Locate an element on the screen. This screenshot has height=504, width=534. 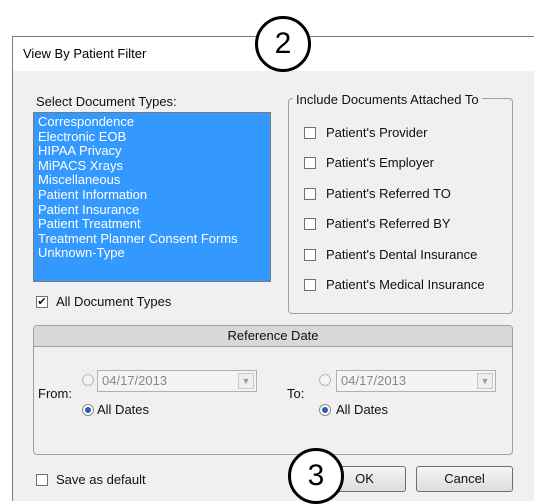
callout-badge: 3 is located at coordinates (316, 476).